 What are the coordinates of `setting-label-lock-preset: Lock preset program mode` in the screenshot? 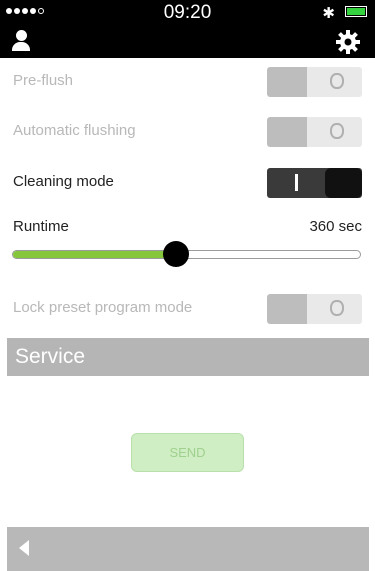 It's located at (103, 307).